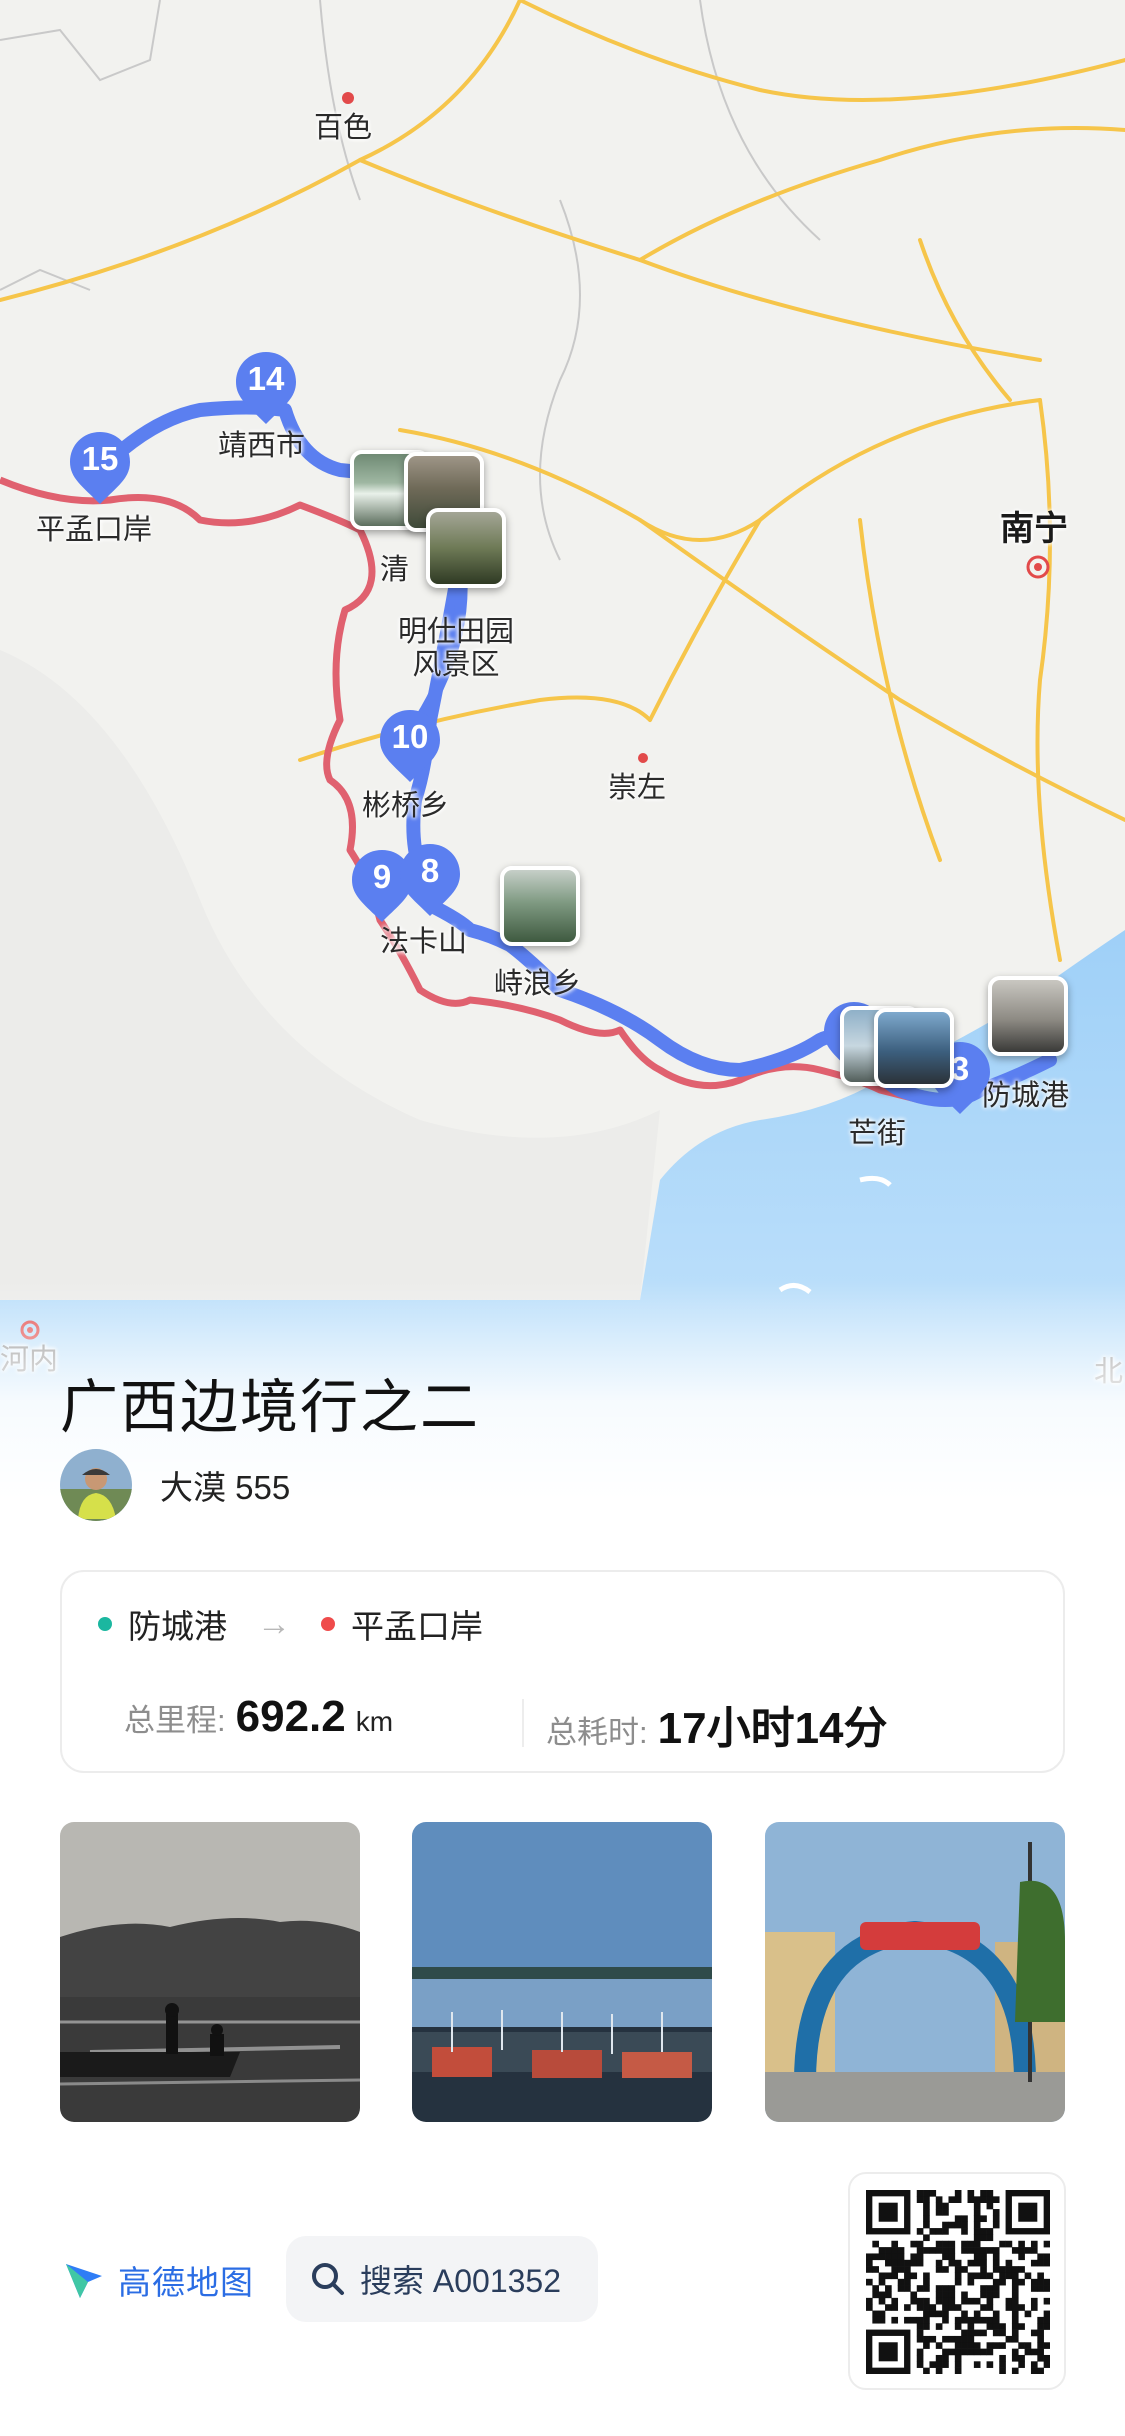 The height and width of the screenshot is (2436, 1125). I want to click on time-stat: 总耗时: 17小时14分, so click(717, 1724).